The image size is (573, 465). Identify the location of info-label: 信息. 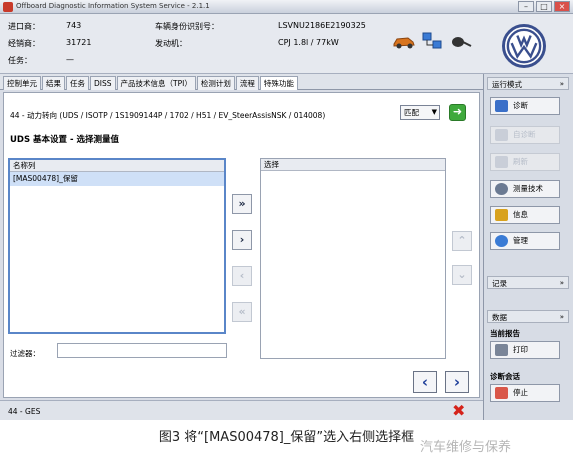
(520, 214).